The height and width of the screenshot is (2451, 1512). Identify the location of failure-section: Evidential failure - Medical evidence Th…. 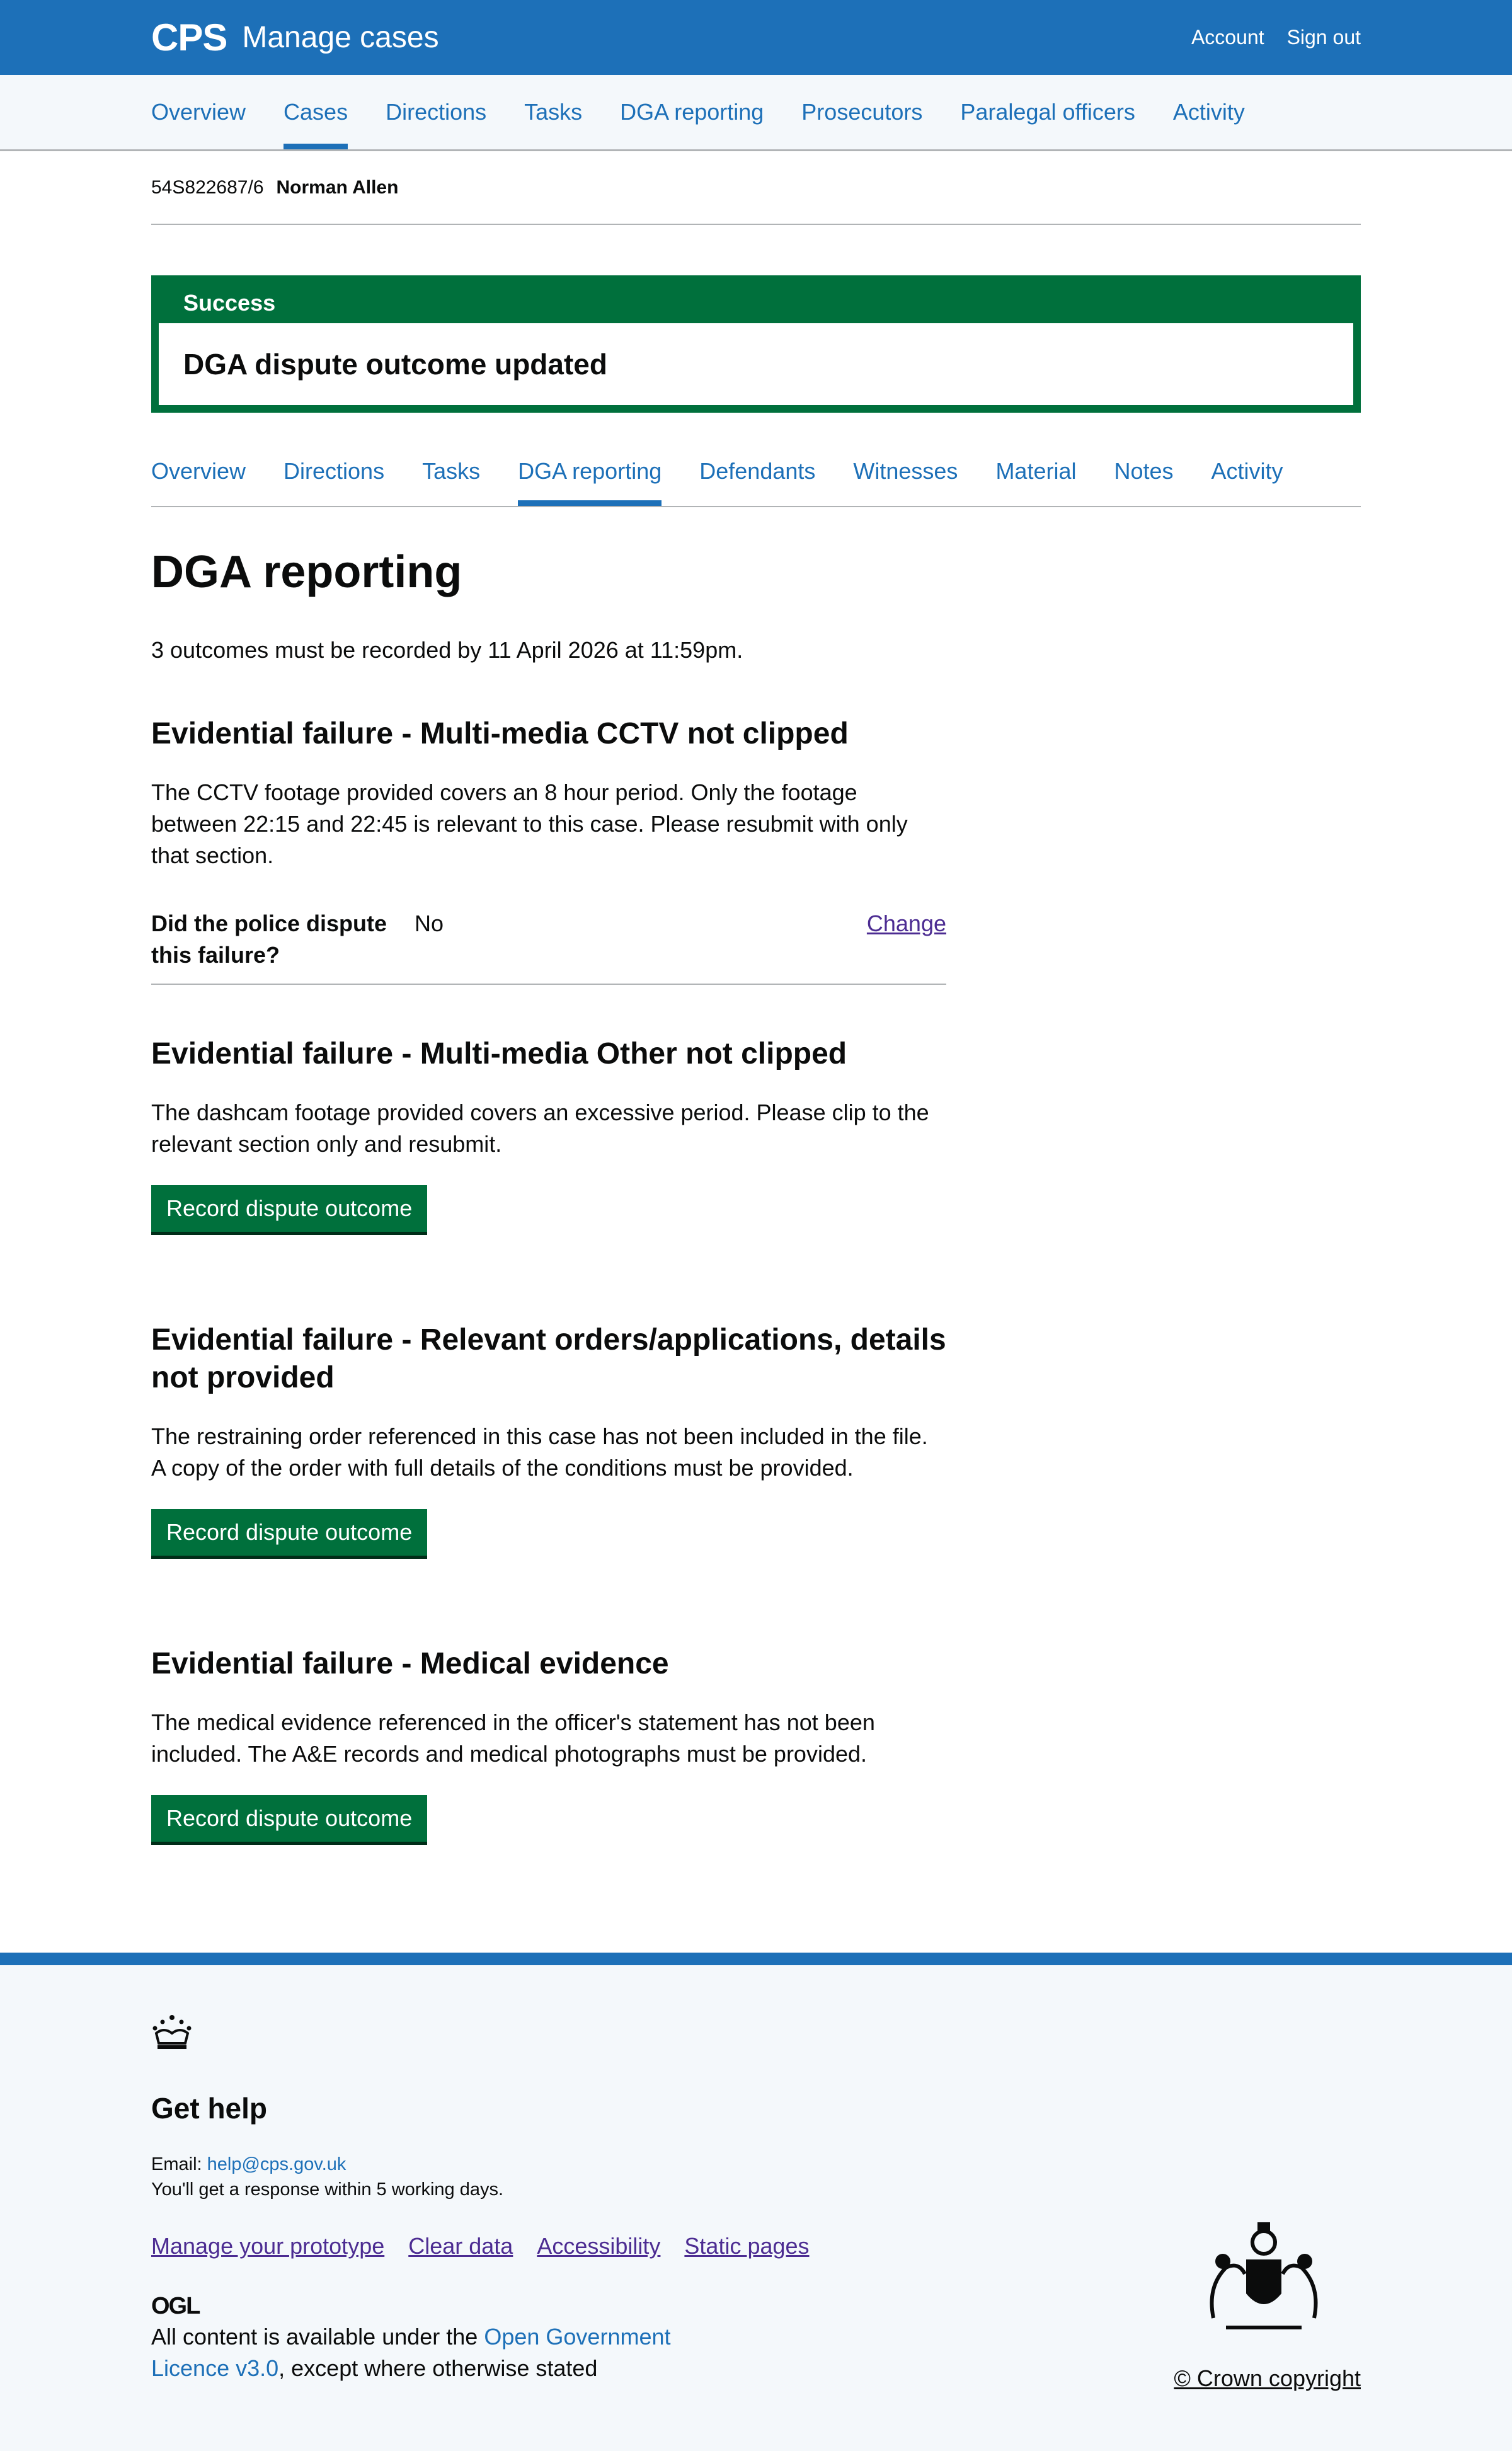
(548, 1743).